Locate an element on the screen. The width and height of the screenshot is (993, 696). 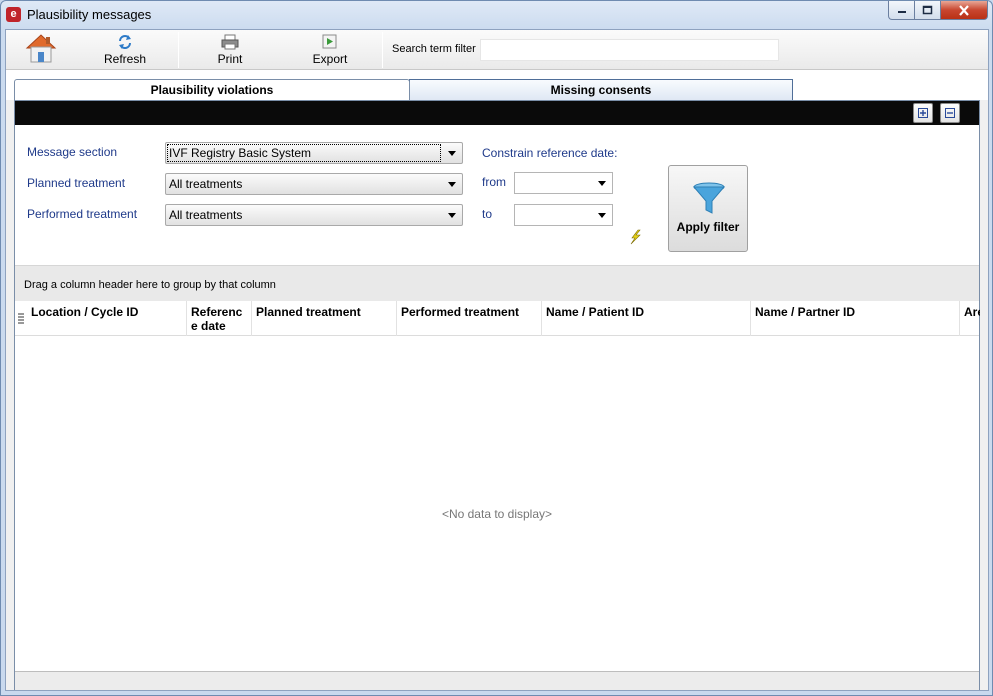
close-icon is located at coordinates (964, 10).